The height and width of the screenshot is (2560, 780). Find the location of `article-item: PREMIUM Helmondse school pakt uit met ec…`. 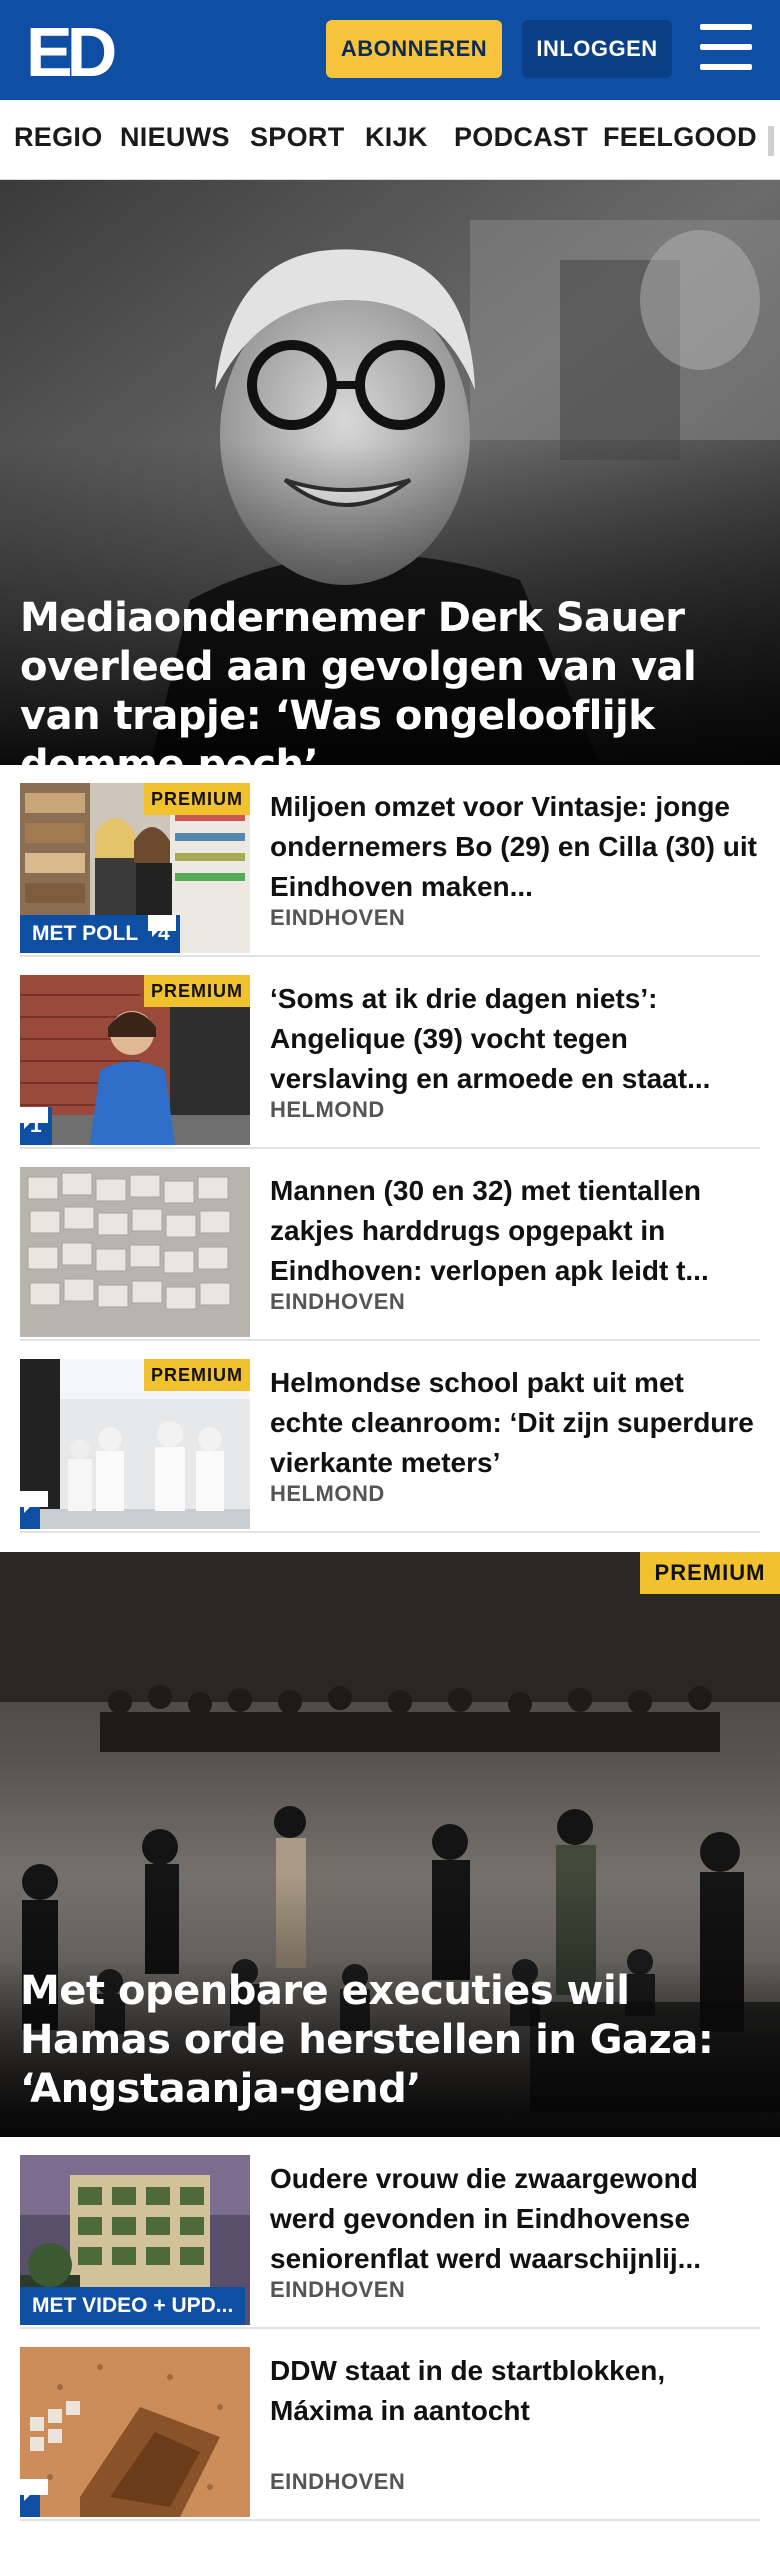

article-item: PREMIUM Helmondse school pakt uit met ec… is located at coordinates (390, 1437).